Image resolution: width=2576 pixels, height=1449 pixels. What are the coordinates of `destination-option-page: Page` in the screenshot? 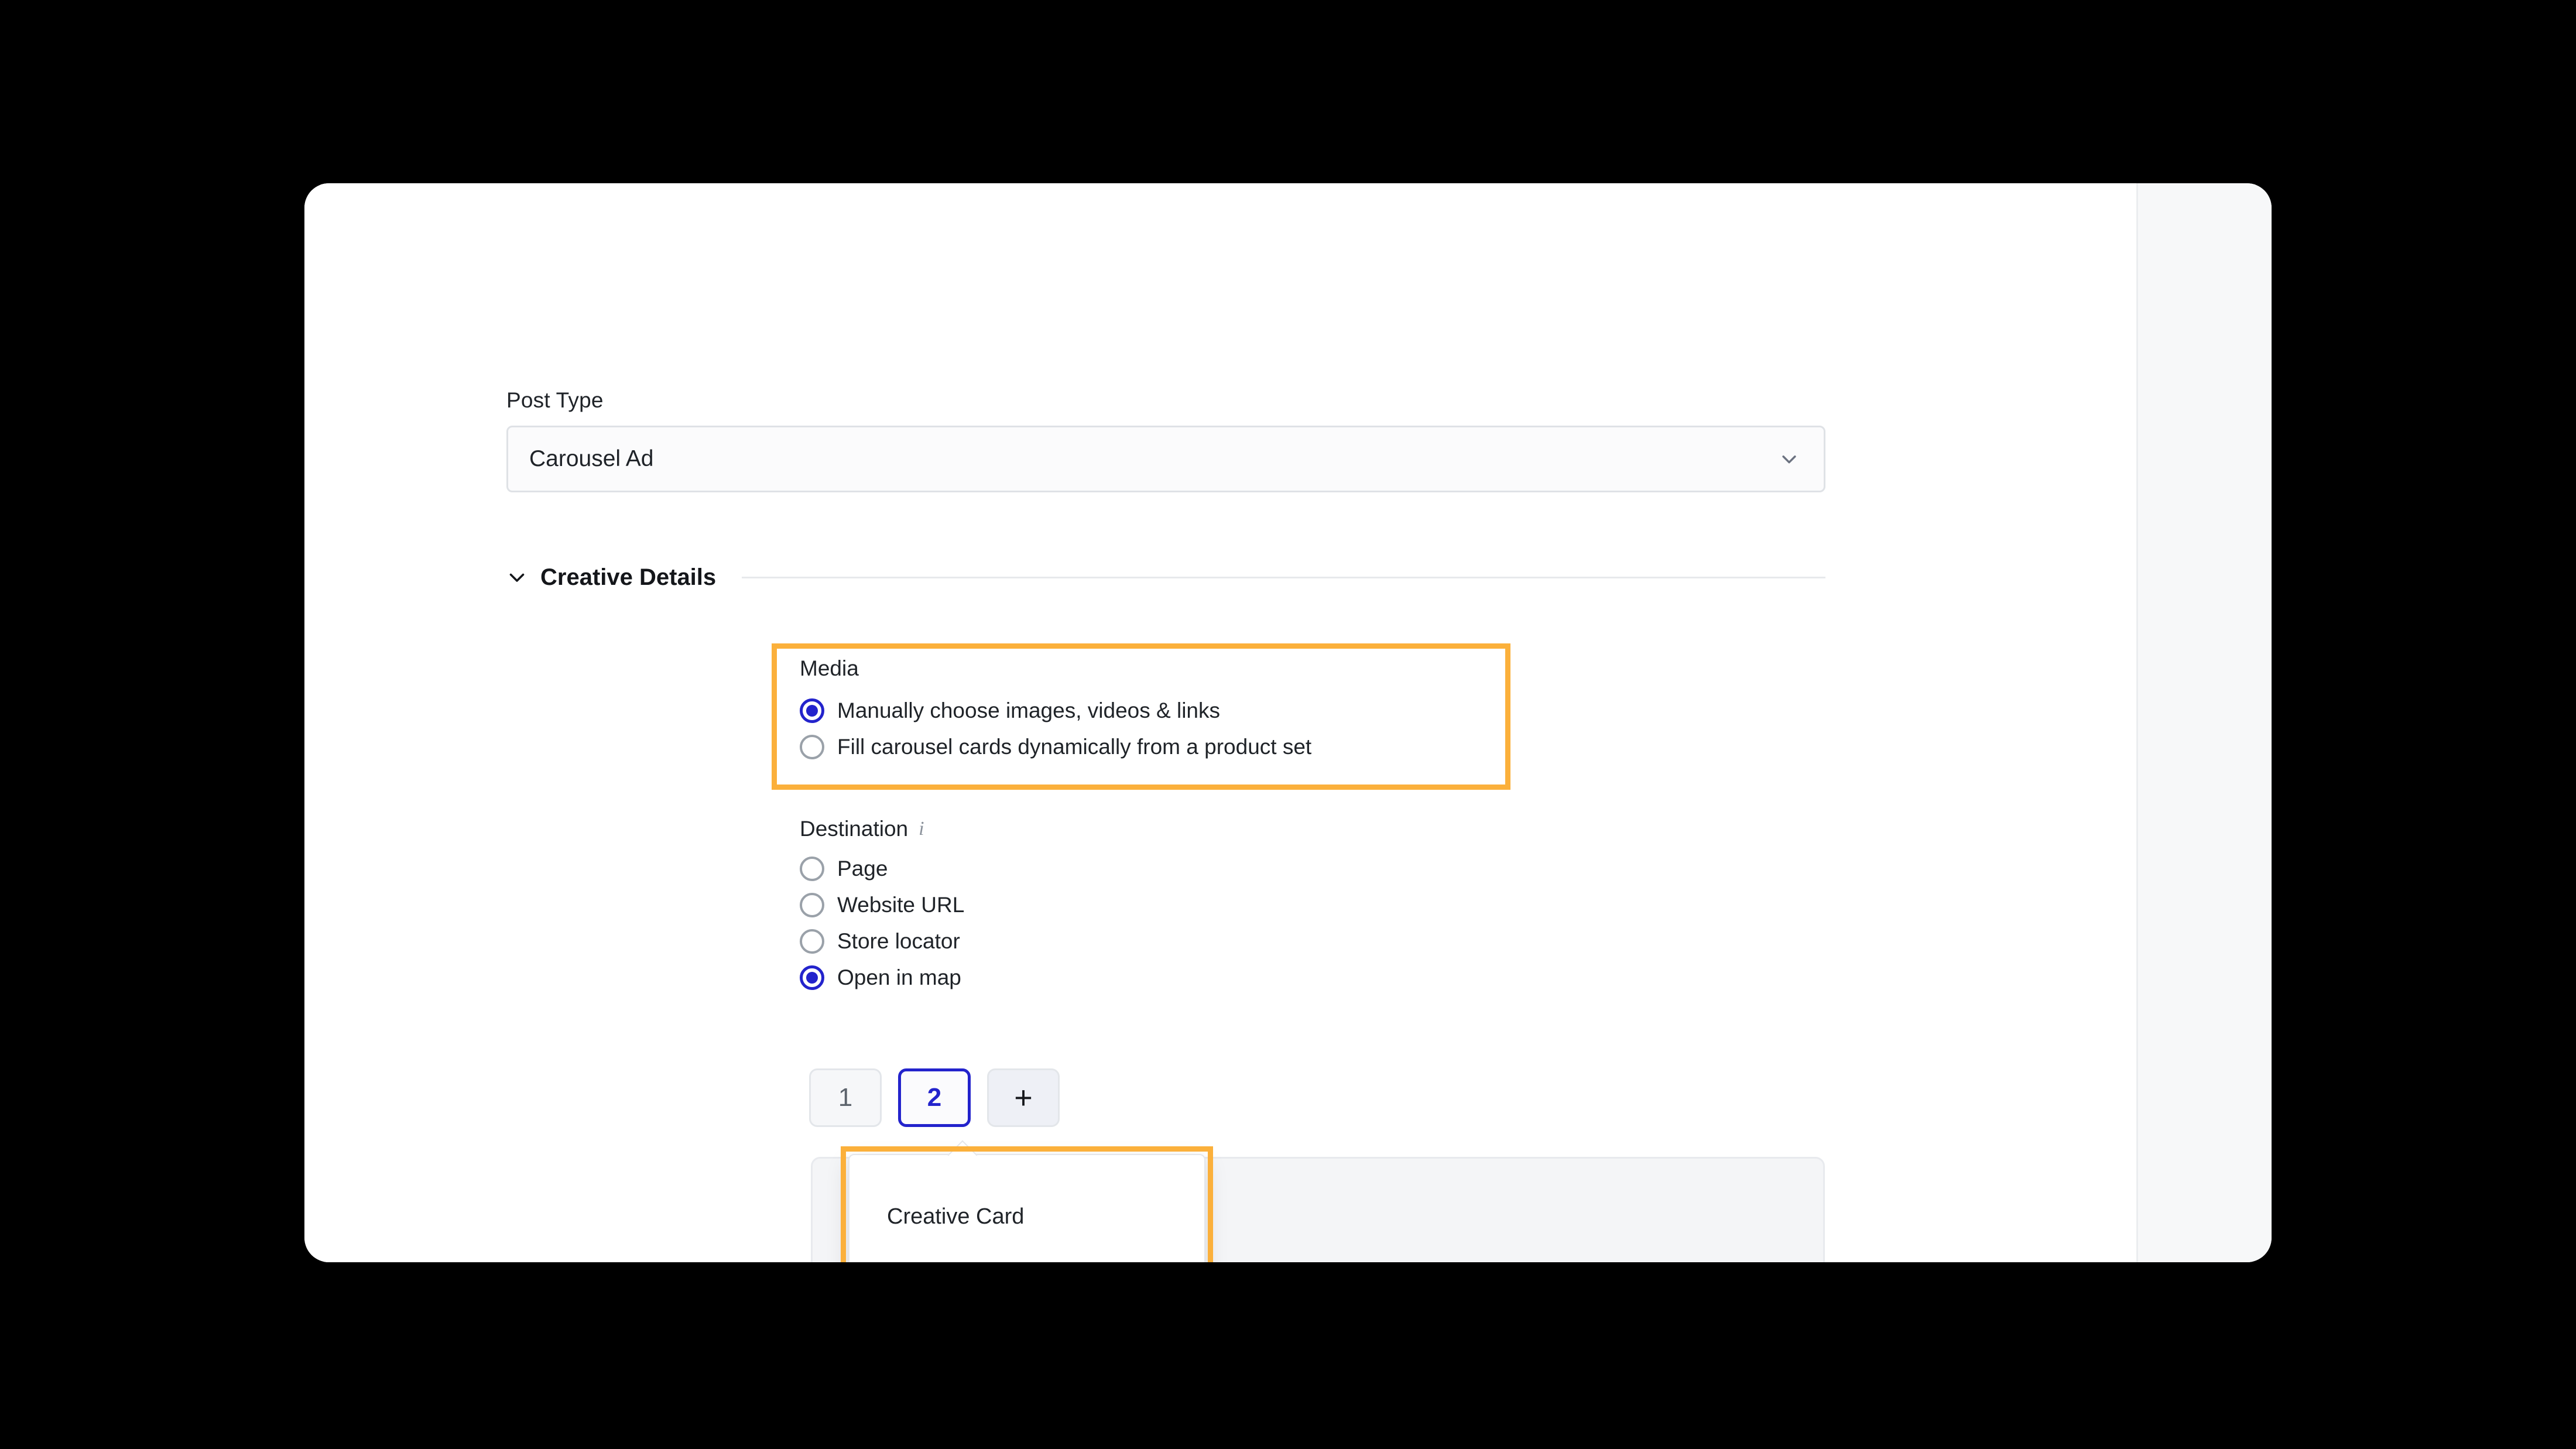 It's located at (882, 869).